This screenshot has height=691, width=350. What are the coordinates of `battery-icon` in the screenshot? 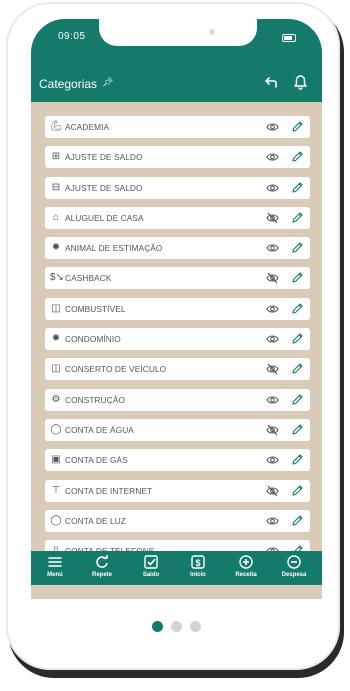 It's located at (289, 38).